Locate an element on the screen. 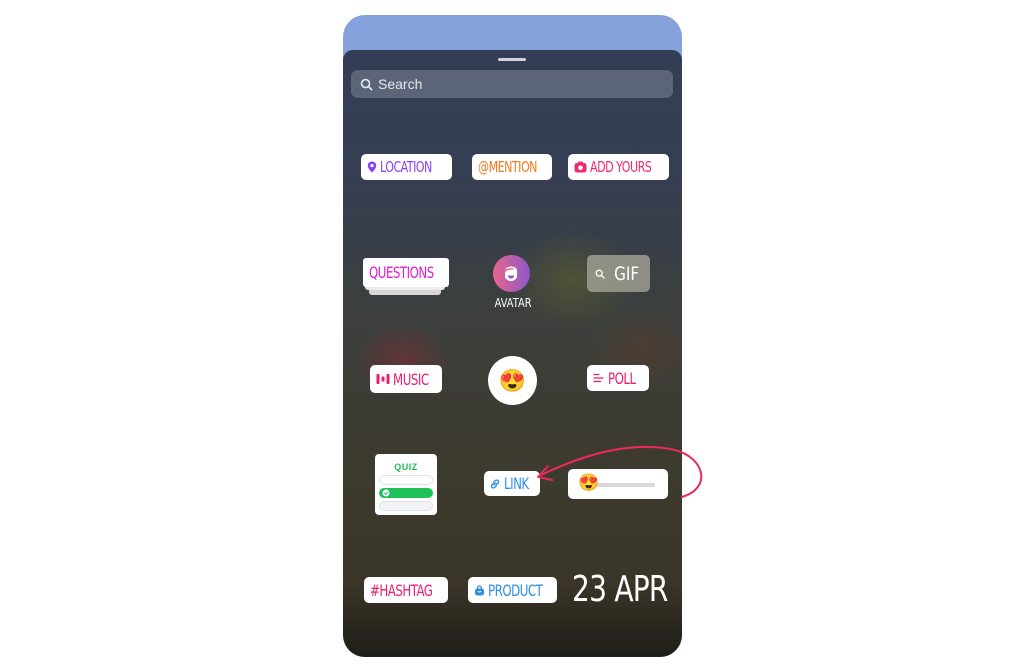 This screenshot has height=672, width=1024. emoji-reaction-sticker: 😍 is located at coordinates (513, 381).